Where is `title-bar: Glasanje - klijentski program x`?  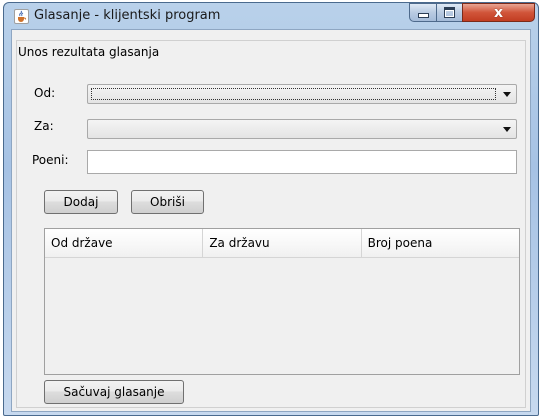
title-bar: Glasanje - klijentski program x is located at coordinates (271, 16).